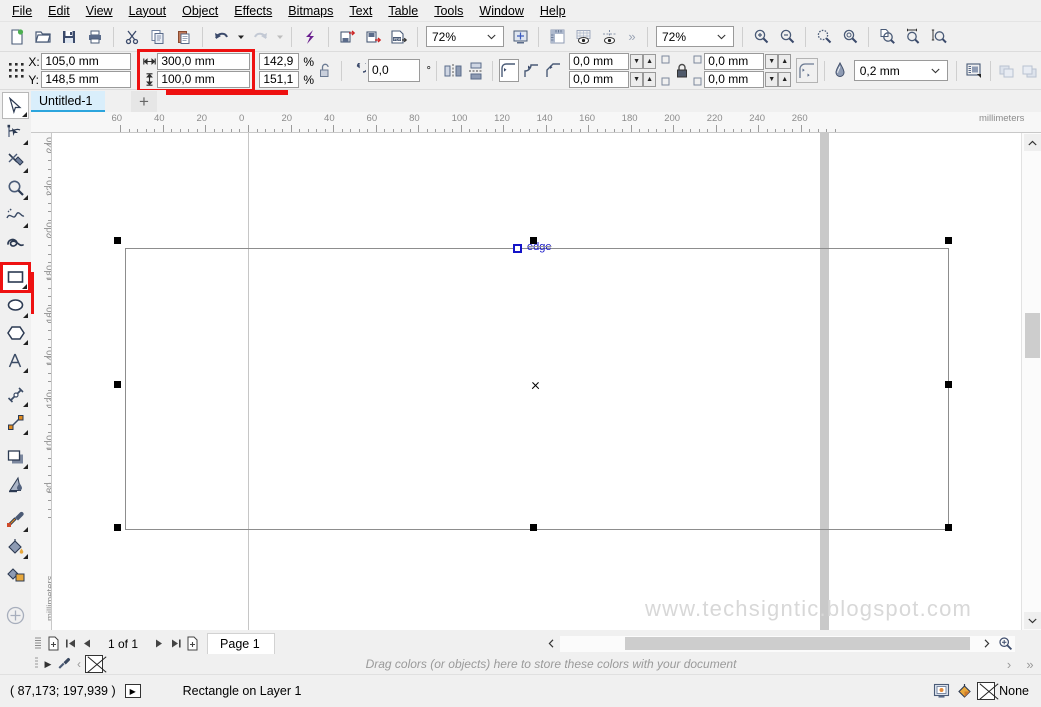 The height and width of the screenshot is (707, 1041). Describe the element at coordinates (86, 79) in the screenshot. I see `y-position-input: 148,5 mm` at that location.